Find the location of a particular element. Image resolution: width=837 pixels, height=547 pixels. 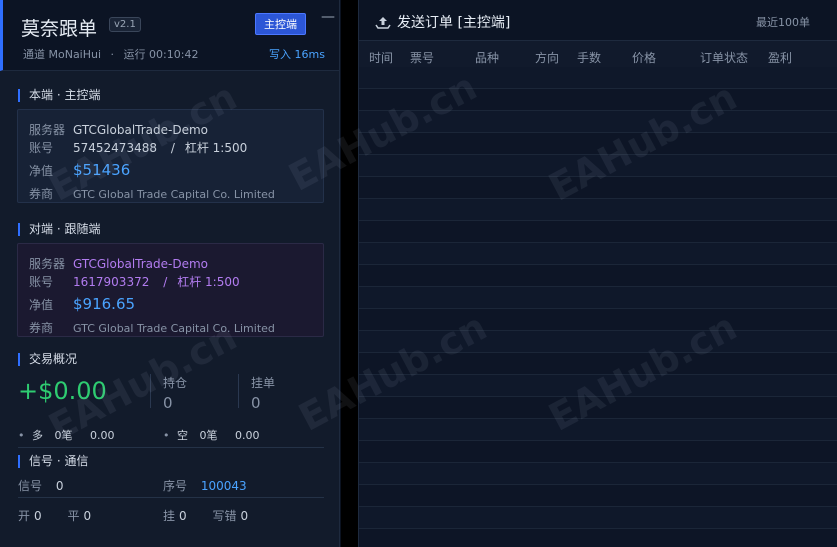

local-account-row: 账号 57452473488 / 杠杆 1:500 is located at coordinates (138, 147).